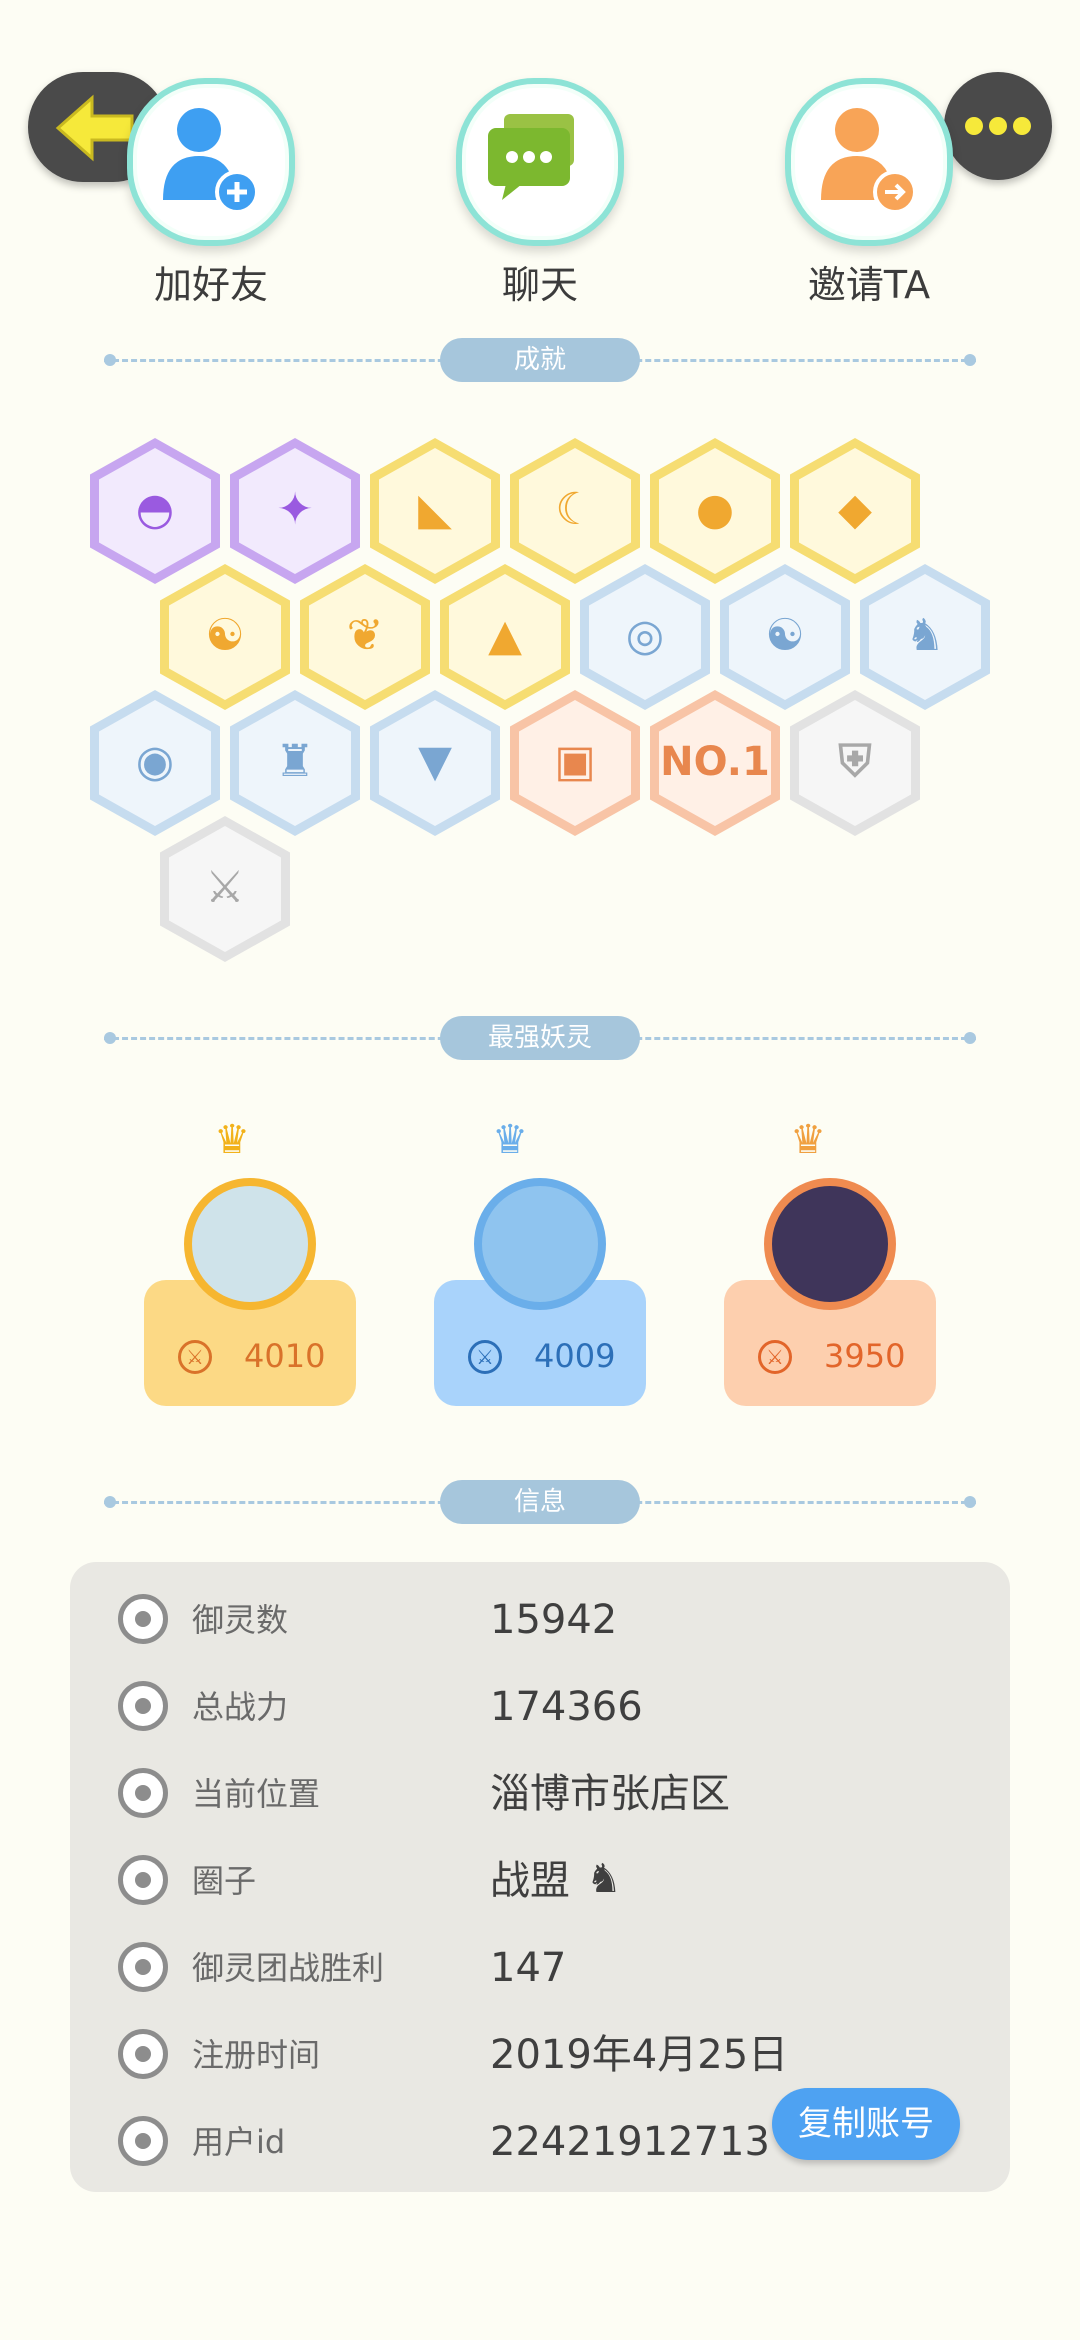 Image resolution: width=1080 pixels, height=2340 pixels. What do you see at coordinates (143, 1619) in the screenshot?
I see `spirit-count-icon` at bounding box center [143, 1619].